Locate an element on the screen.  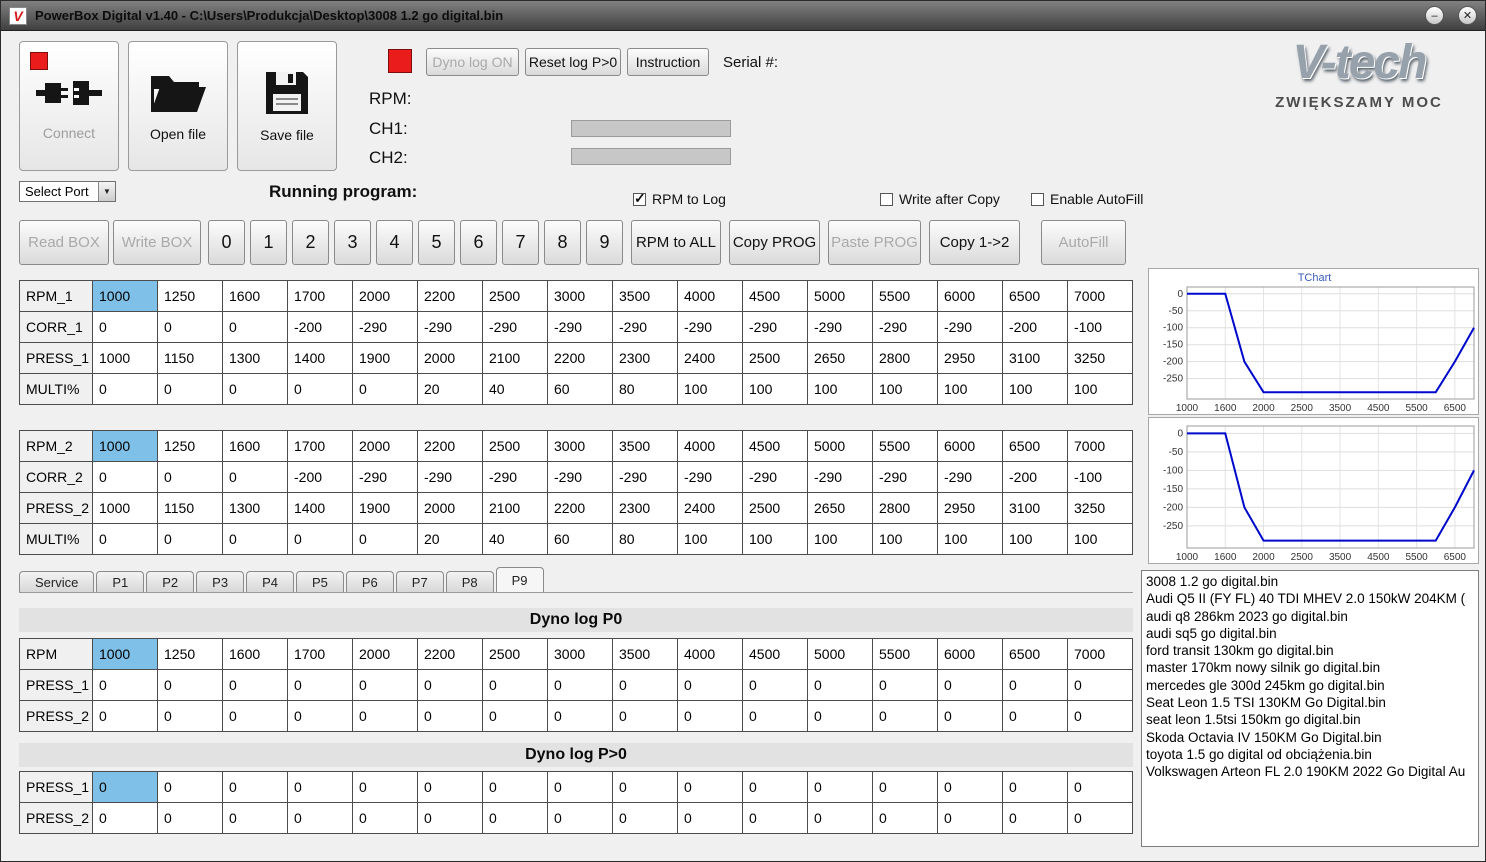
grid-cell: 4500 is located at coordinates (775, 296).